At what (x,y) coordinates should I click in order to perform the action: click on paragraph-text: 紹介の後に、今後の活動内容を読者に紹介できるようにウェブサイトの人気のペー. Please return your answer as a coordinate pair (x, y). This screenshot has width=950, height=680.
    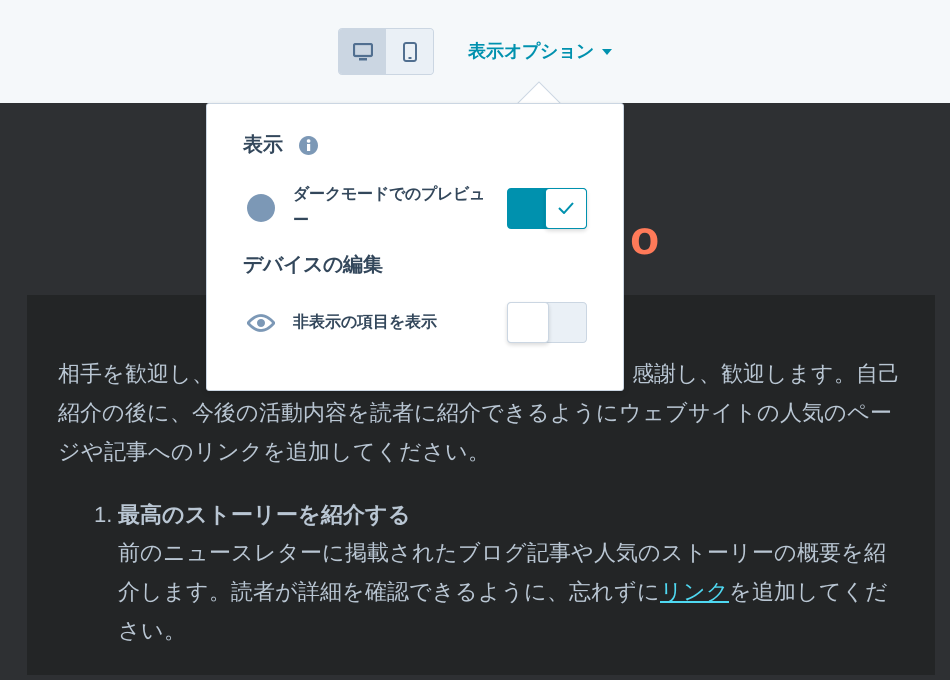
    Looking at the image, I should click on (475, 413).